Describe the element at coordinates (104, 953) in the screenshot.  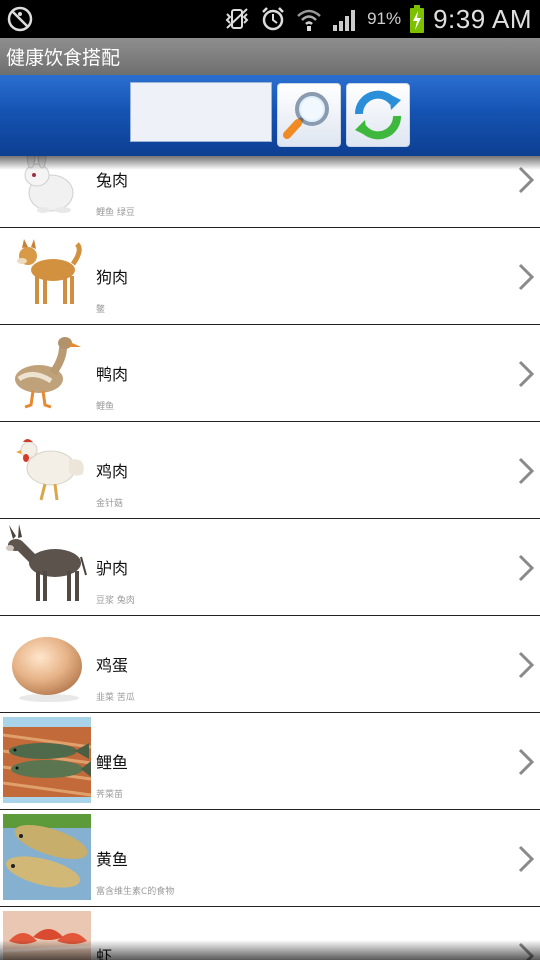
I see `food-name: 虾` at that location.